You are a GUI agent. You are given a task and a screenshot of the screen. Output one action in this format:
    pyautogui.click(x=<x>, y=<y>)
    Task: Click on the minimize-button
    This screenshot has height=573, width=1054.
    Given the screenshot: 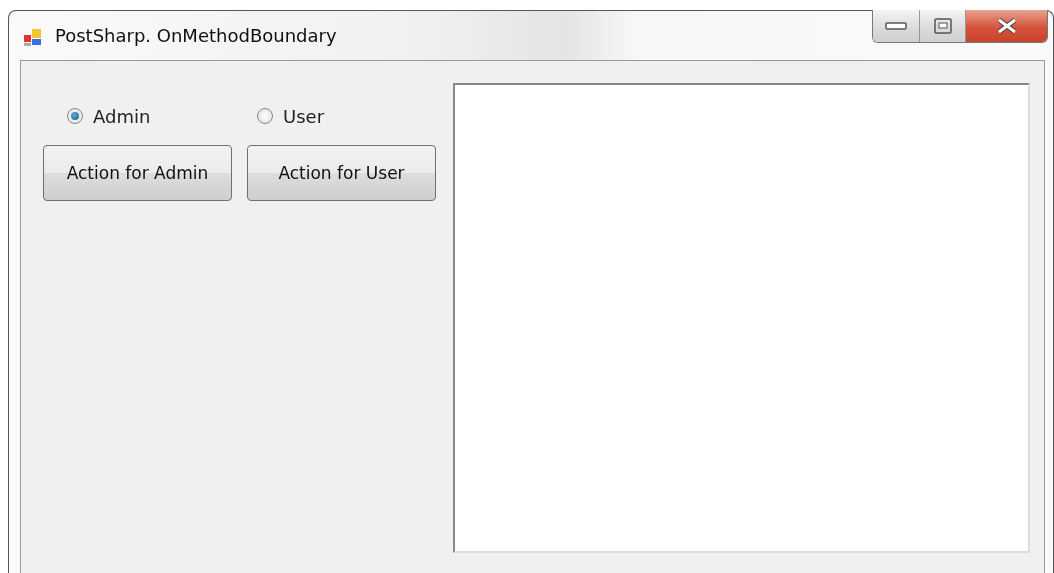 What is the action you would take?
    pyautogui.click(x=896, y=26)
    